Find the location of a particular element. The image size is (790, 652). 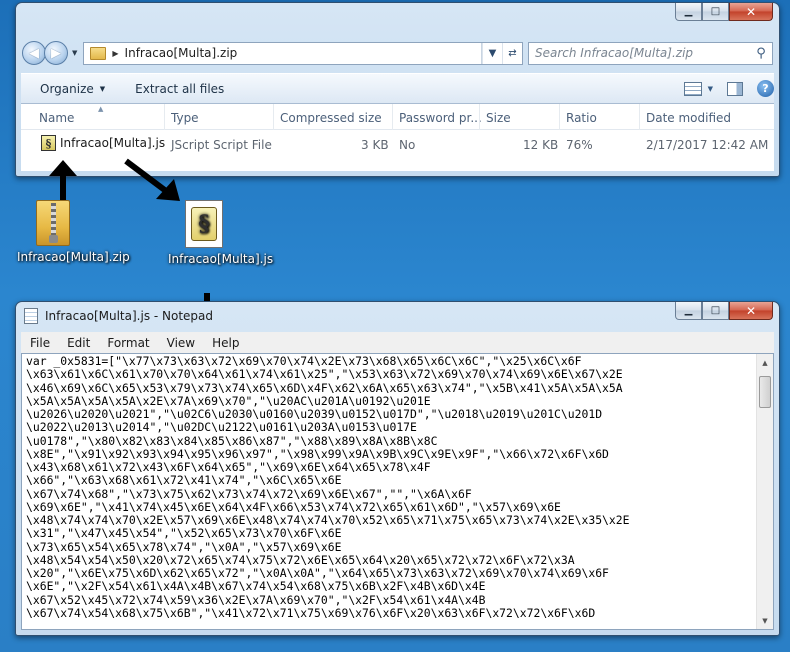

breadcrumb-zip: Infracao[Multa].zip is located at coordinates (181, 53).